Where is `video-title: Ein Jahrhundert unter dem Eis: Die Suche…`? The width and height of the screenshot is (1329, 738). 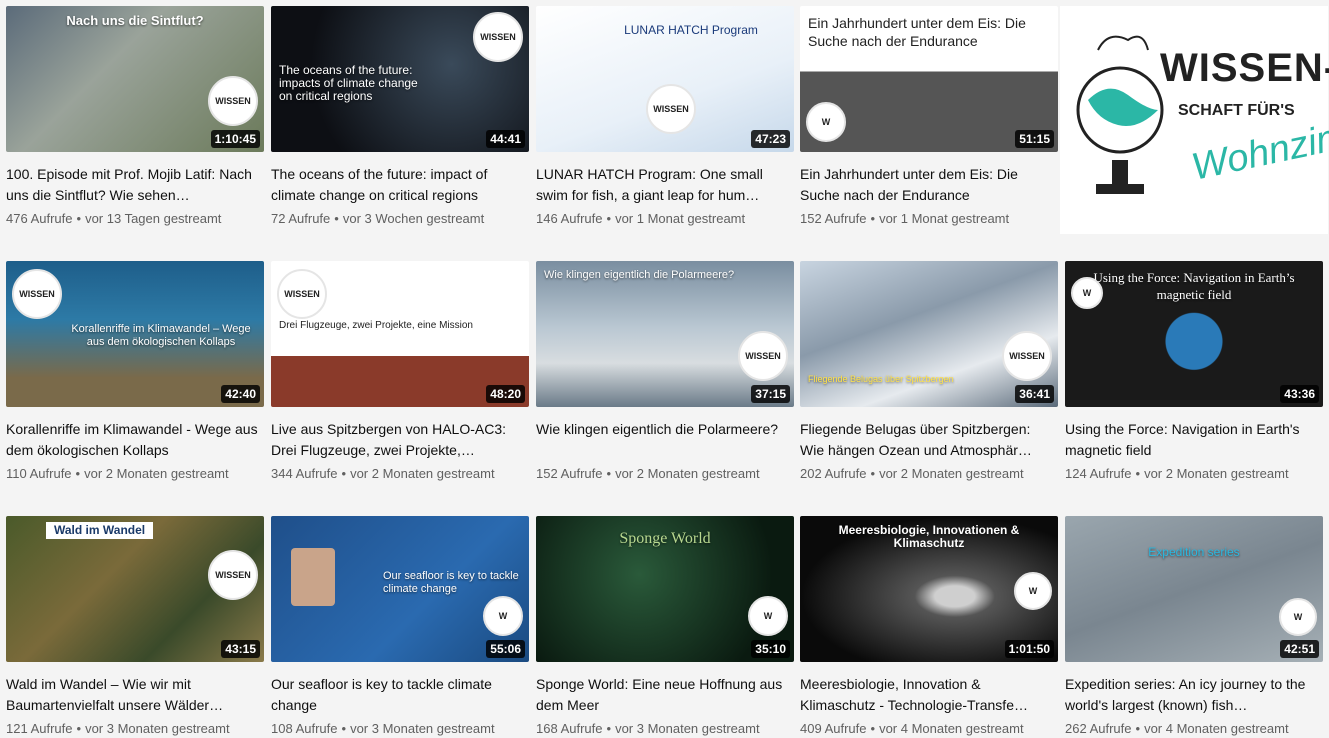
video-title: Ein Jahrhundert unter dem Eis: Die Suche… is located at coordinates (931, 185).